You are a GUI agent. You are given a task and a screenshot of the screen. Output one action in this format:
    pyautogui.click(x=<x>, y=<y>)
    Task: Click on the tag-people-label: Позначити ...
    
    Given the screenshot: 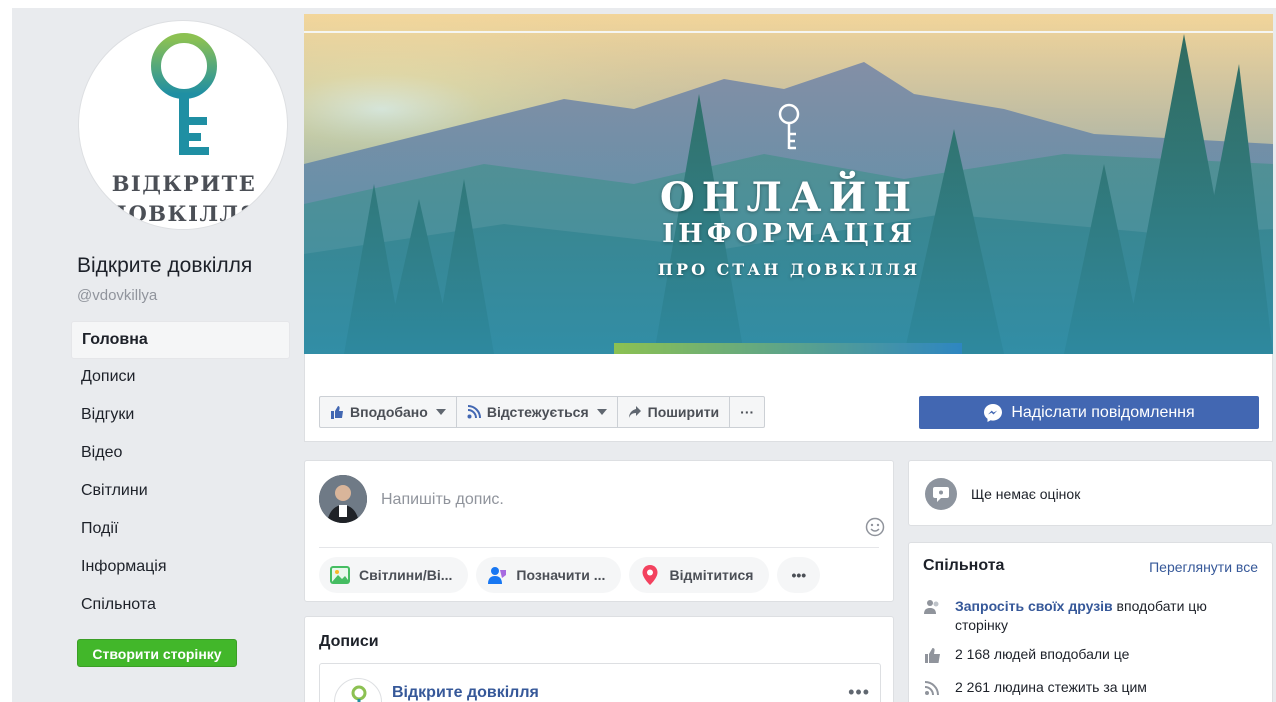 What is the action you would take?
    pyautogui.click(x=561, y=575)
    